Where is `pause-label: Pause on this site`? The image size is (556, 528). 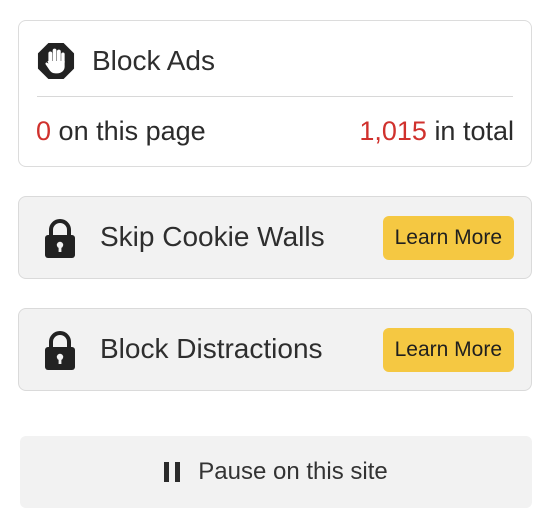 pause-label: Pause on this site is located at coordinates (293, 471).